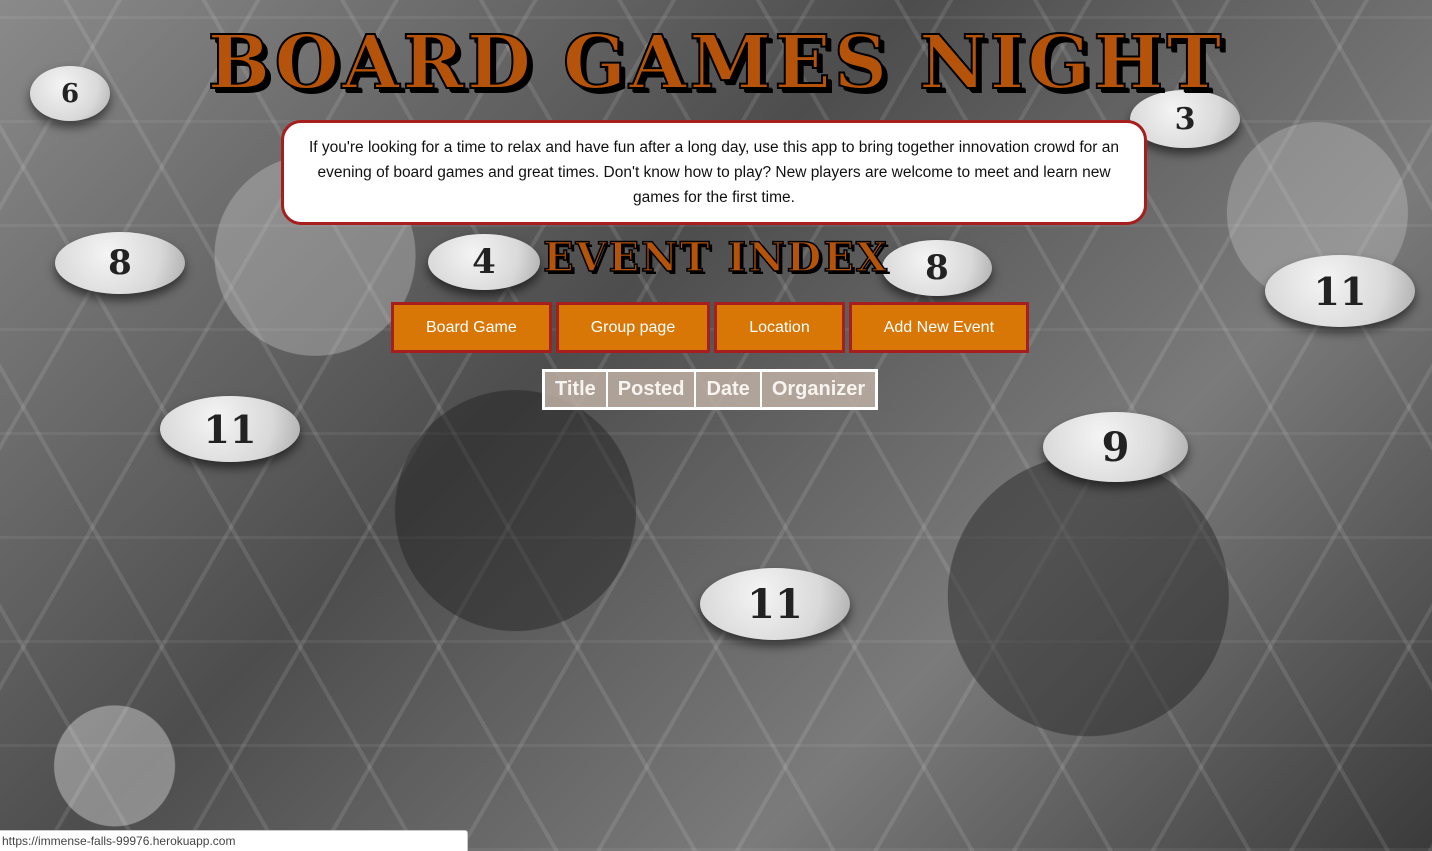  Describe the element at coordinates (715, 257) in the screenshot. I see `section-title: EVENT INDEX` at that location.